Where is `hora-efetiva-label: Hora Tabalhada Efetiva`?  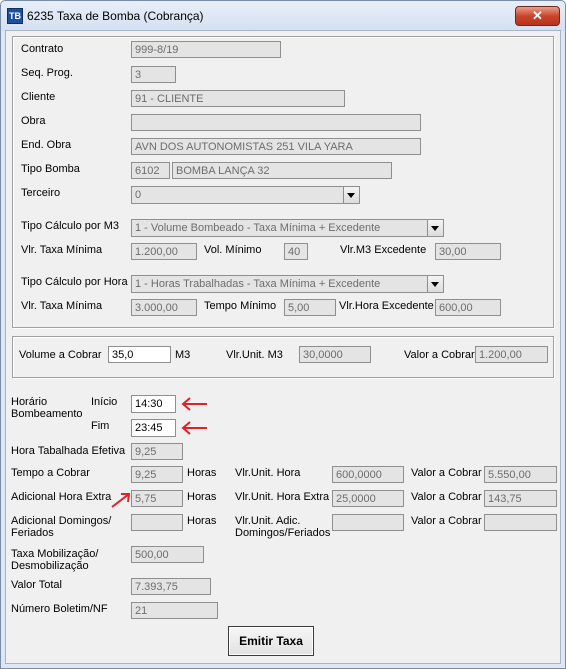 hora-efetiva-label: Hora Tabalhada Efetiva is located at coordinates (68, 451).